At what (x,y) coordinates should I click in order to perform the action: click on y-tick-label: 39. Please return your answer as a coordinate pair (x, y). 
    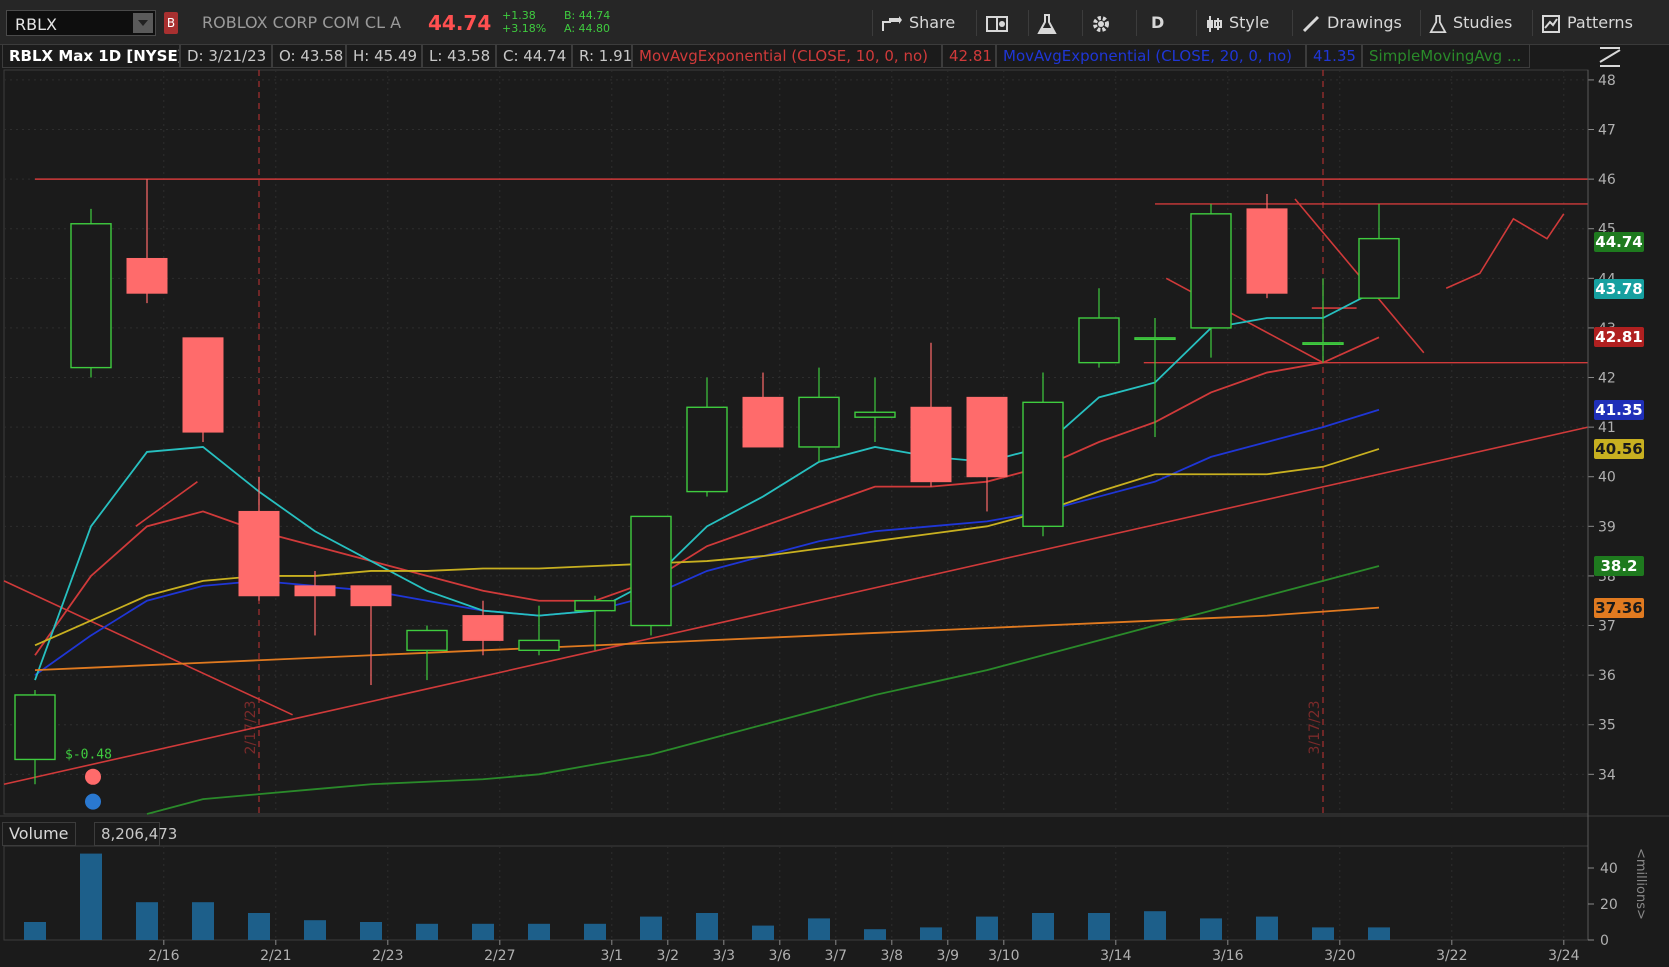
    Looking at the image, I should click on (1607, 527).